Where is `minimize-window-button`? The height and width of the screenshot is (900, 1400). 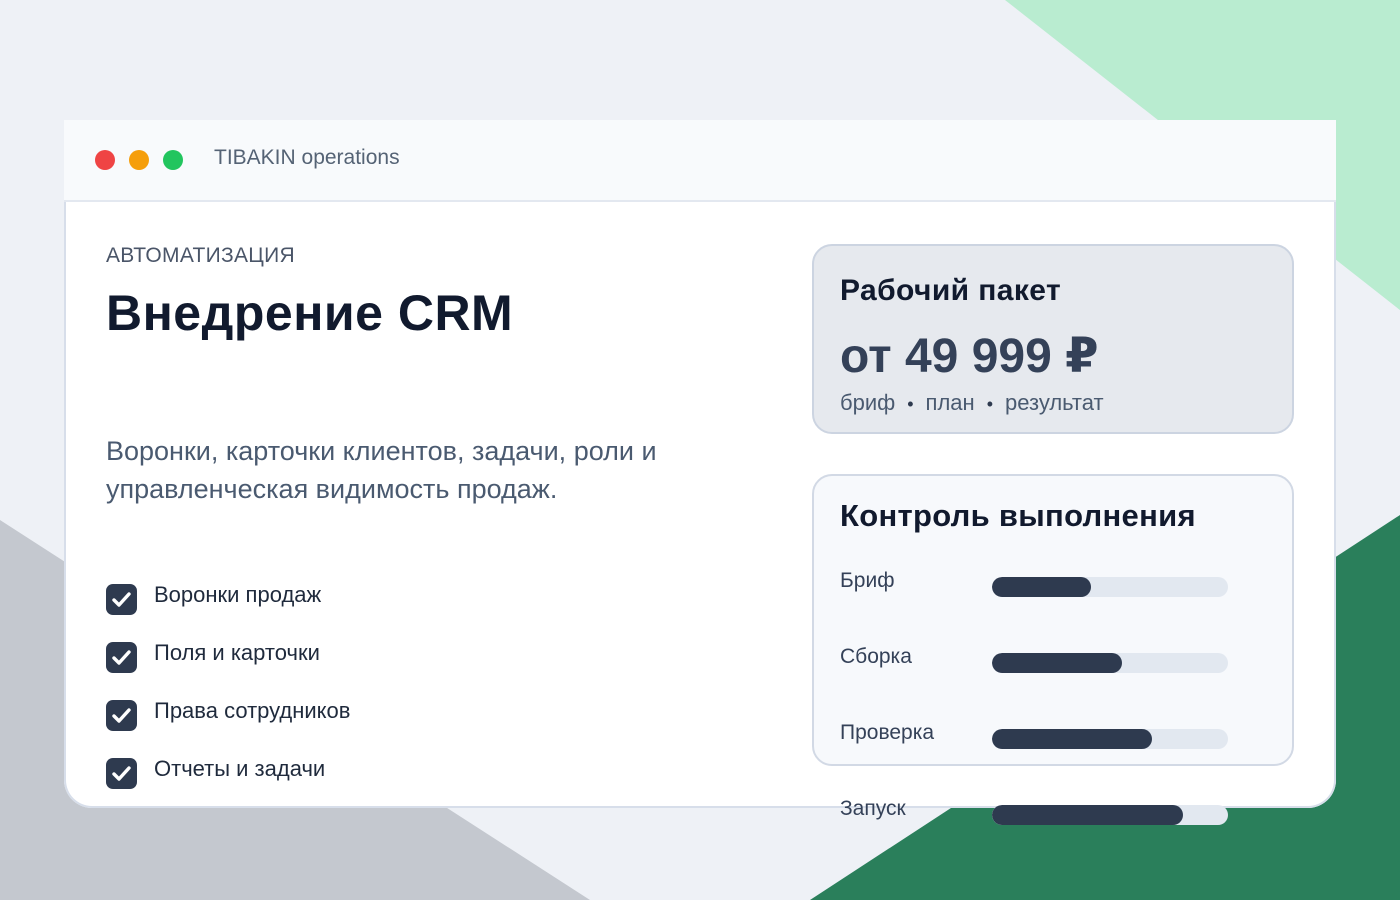 minimize-window-button is located at coordinates (139, 160).